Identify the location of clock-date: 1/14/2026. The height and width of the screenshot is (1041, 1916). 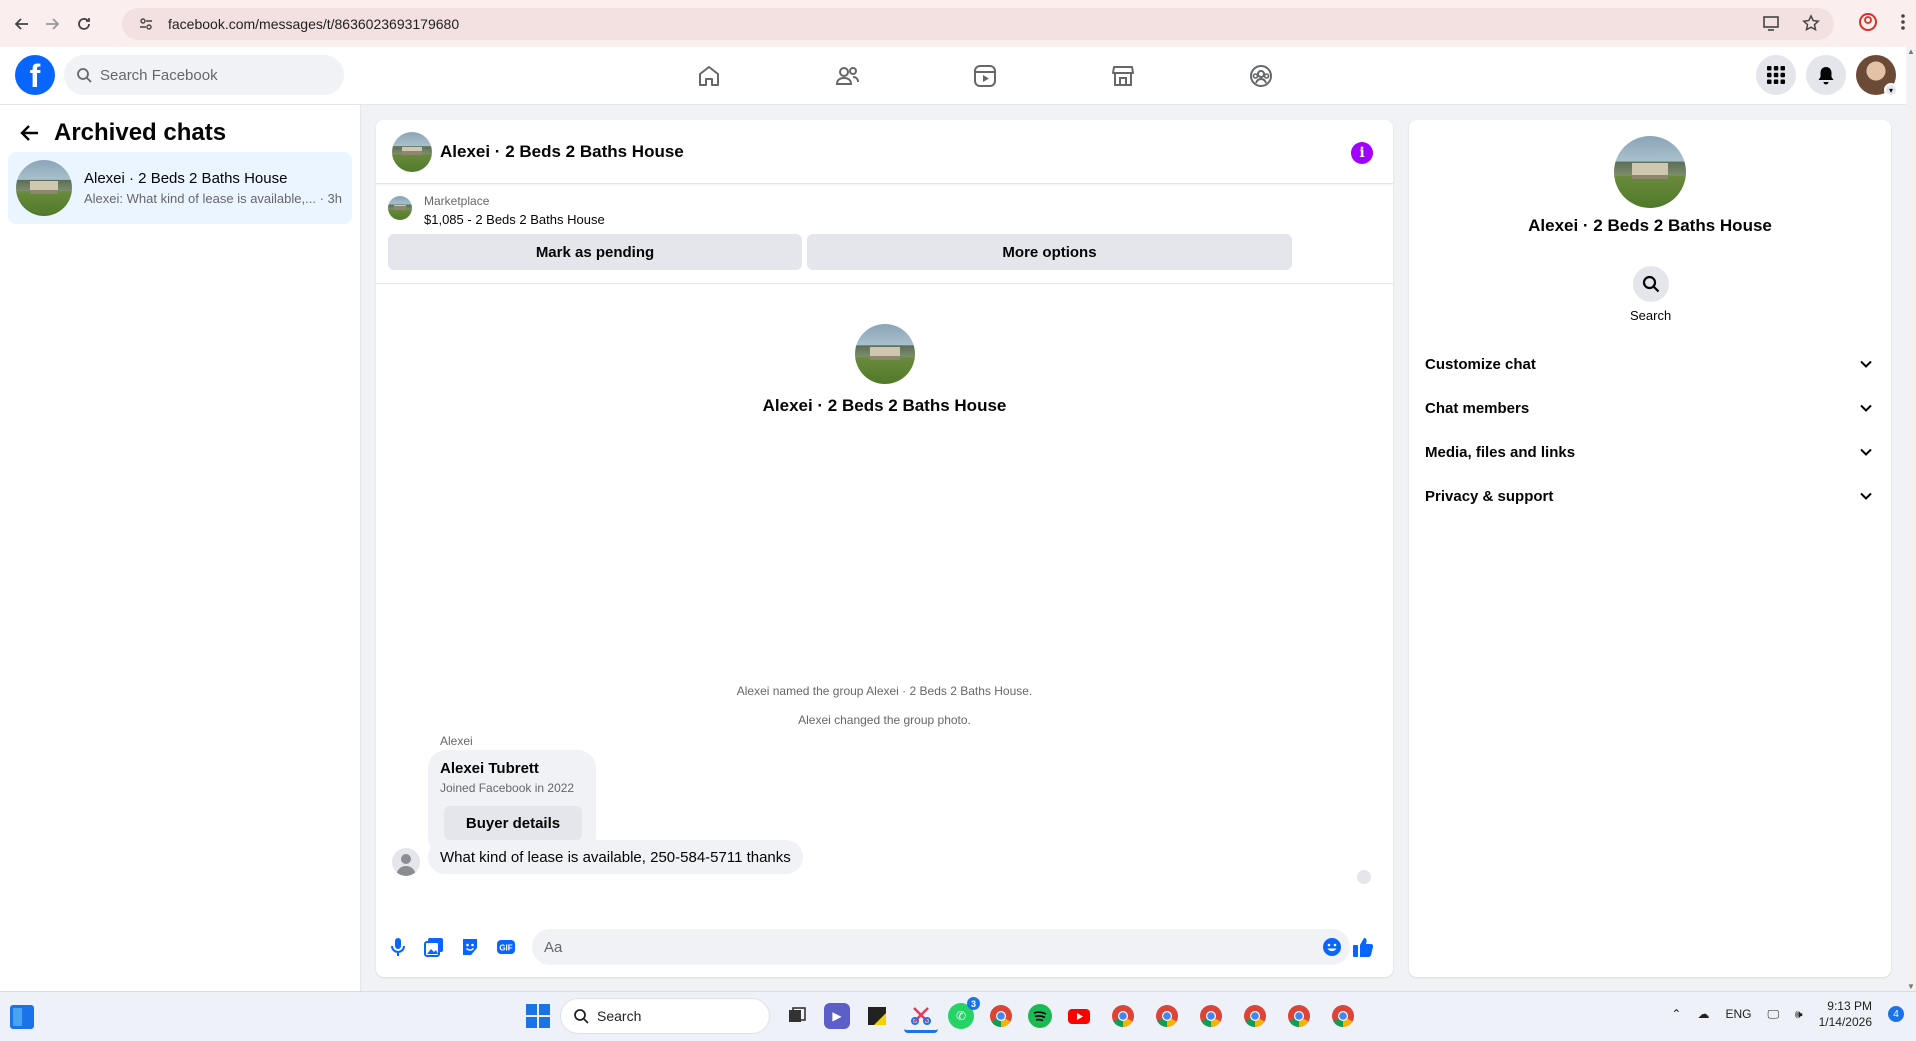
(1845, 1022).